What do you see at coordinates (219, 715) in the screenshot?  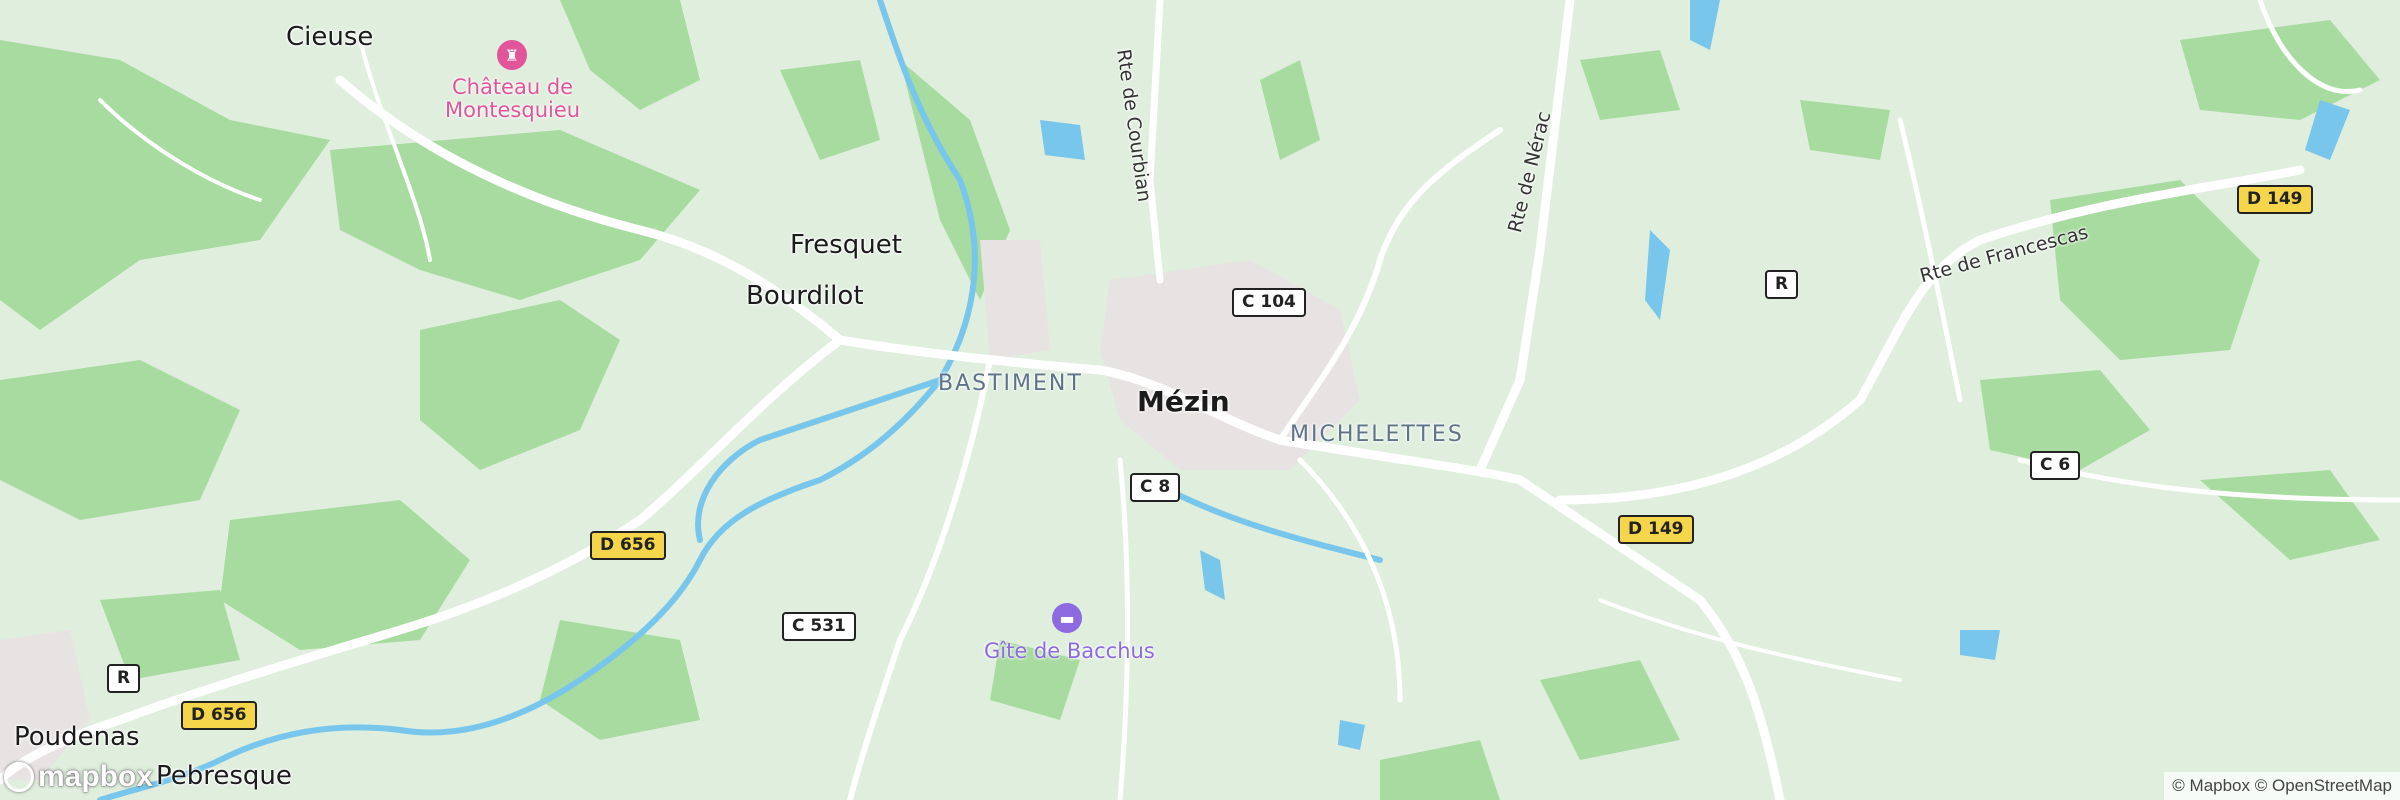 I see `road-shield-d656-low: D 656` at bounding box center [219, 715].